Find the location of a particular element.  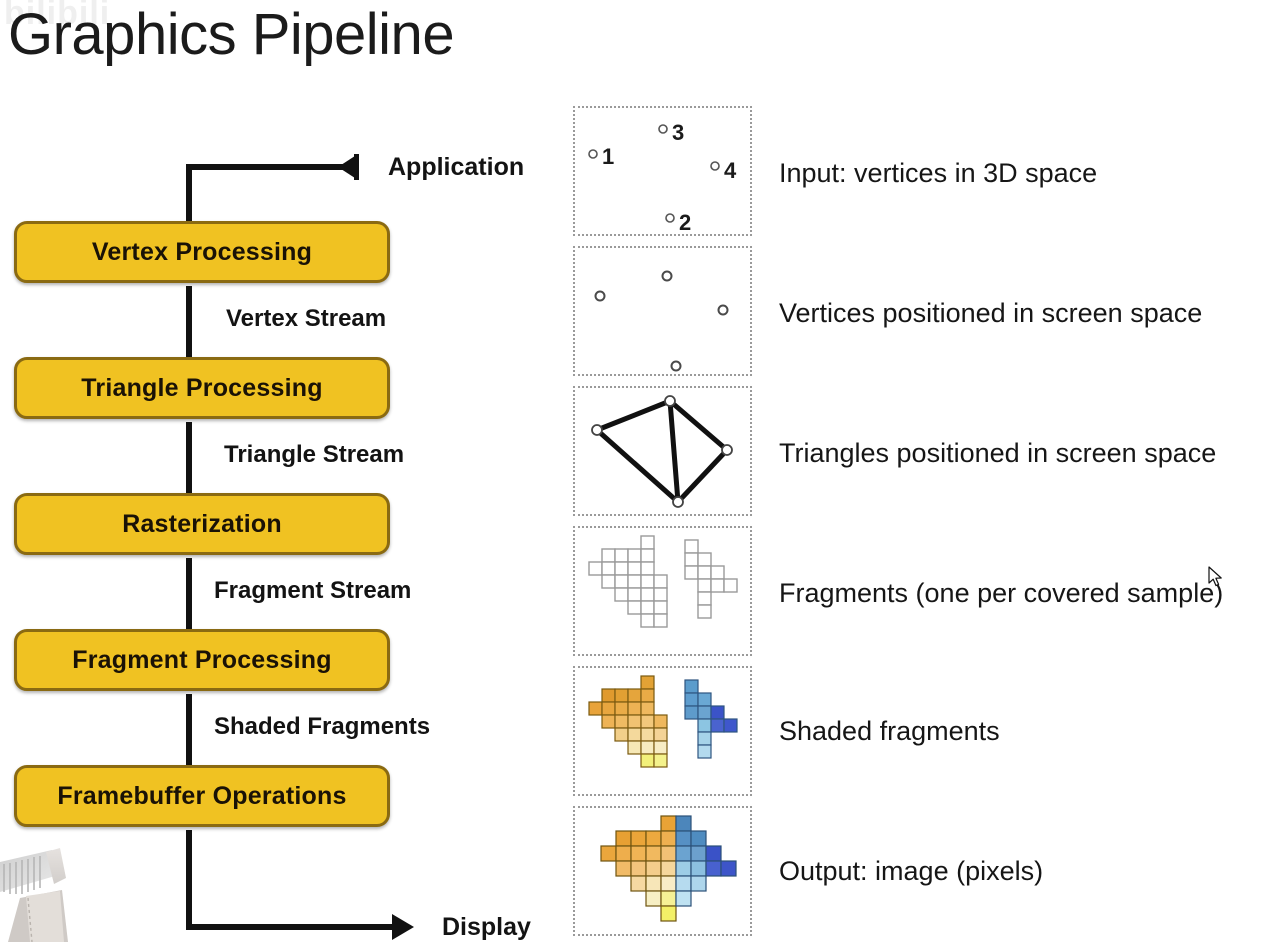

caption-output-image: Output: image (pixels) is located at coordinates (911, 871).